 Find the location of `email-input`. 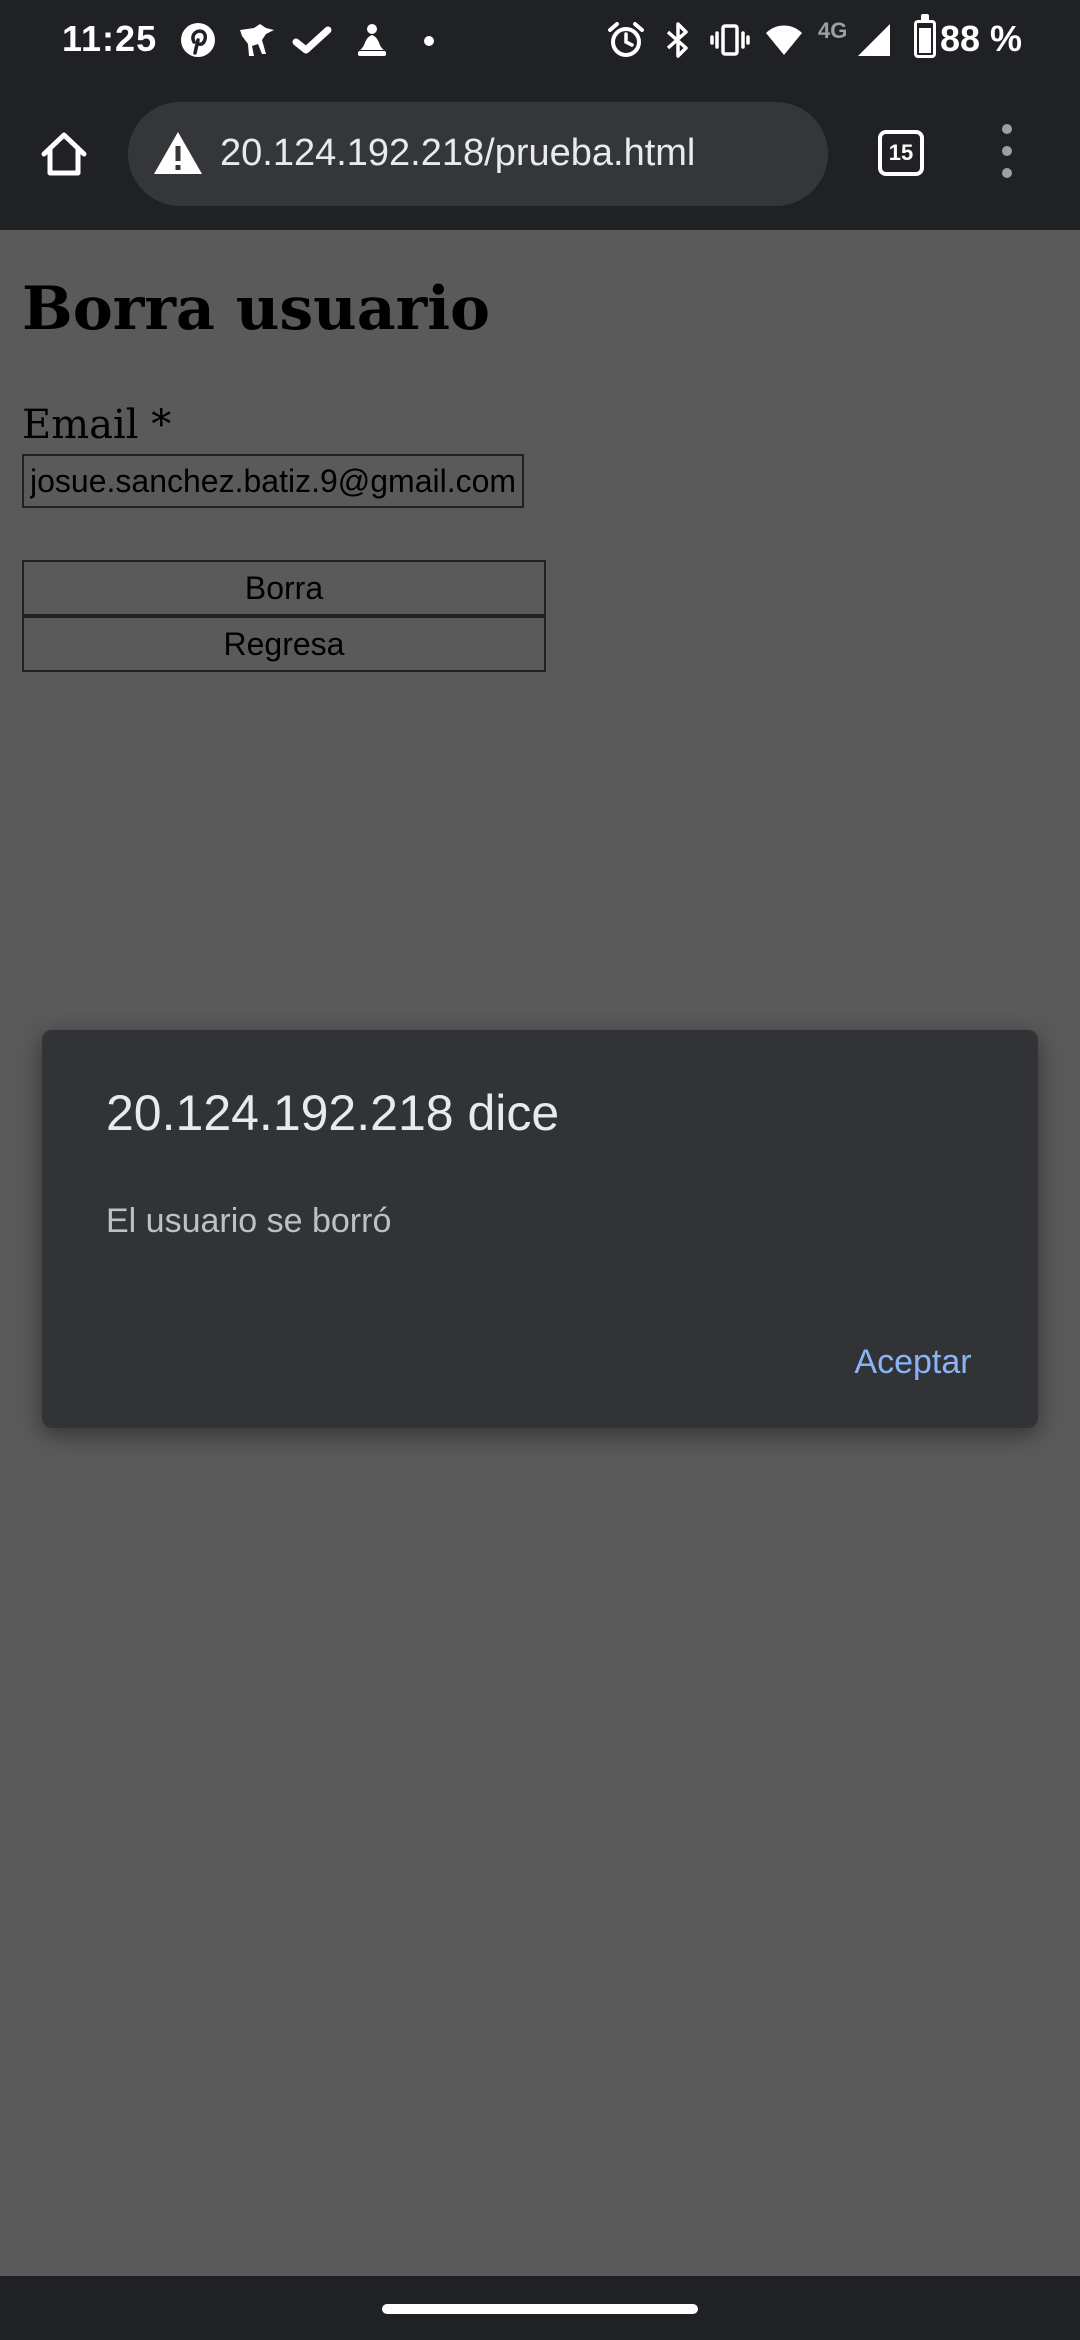

email-input is located at coordinates (273, 481).